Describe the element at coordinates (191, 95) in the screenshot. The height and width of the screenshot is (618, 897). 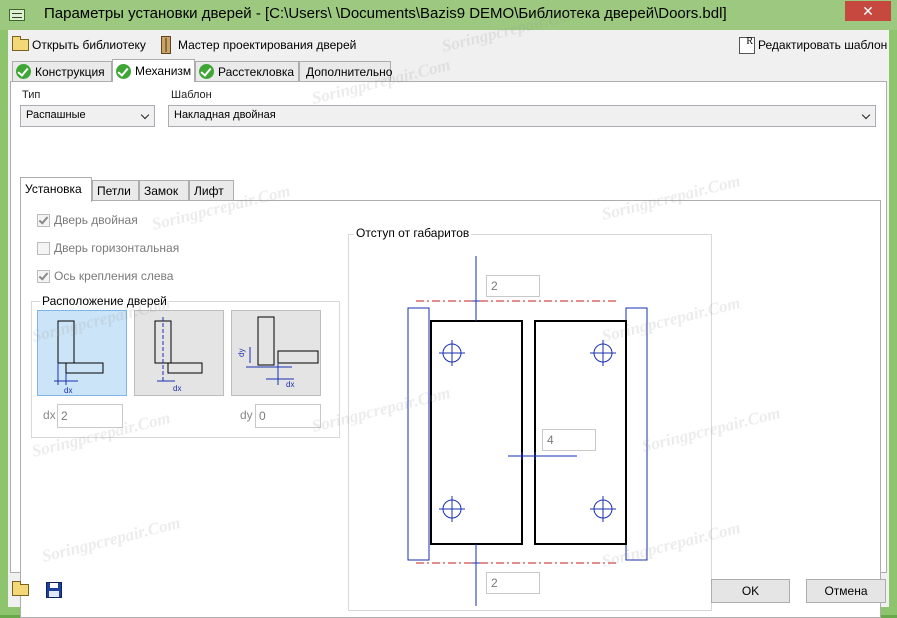
I see `template-label: Шаблон` at that location.